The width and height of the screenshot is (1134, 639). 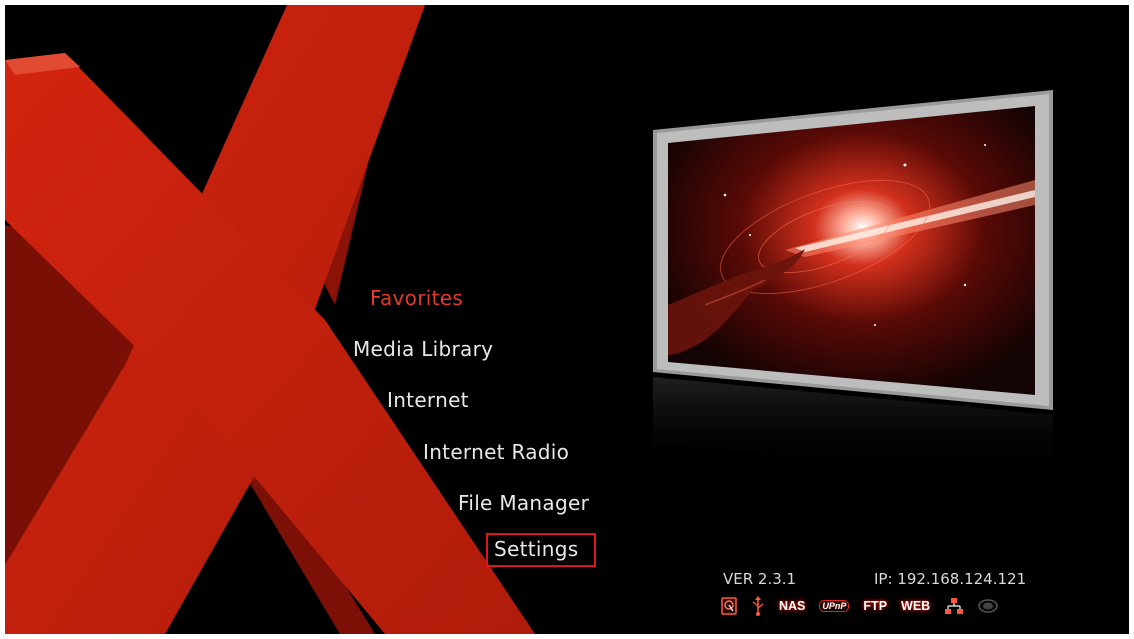 What do you see at coordinates (423, 349) in the screenshot?
I see `menu-item-media-library: Media Library` at bounding box center [423, 349].